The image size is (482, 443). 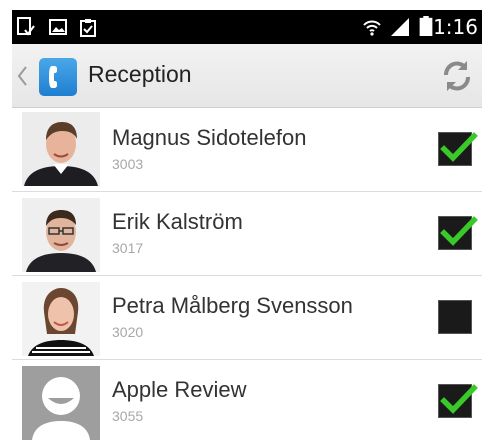 I want to click on checkbox-unchecked, so click(x=455, y=317).